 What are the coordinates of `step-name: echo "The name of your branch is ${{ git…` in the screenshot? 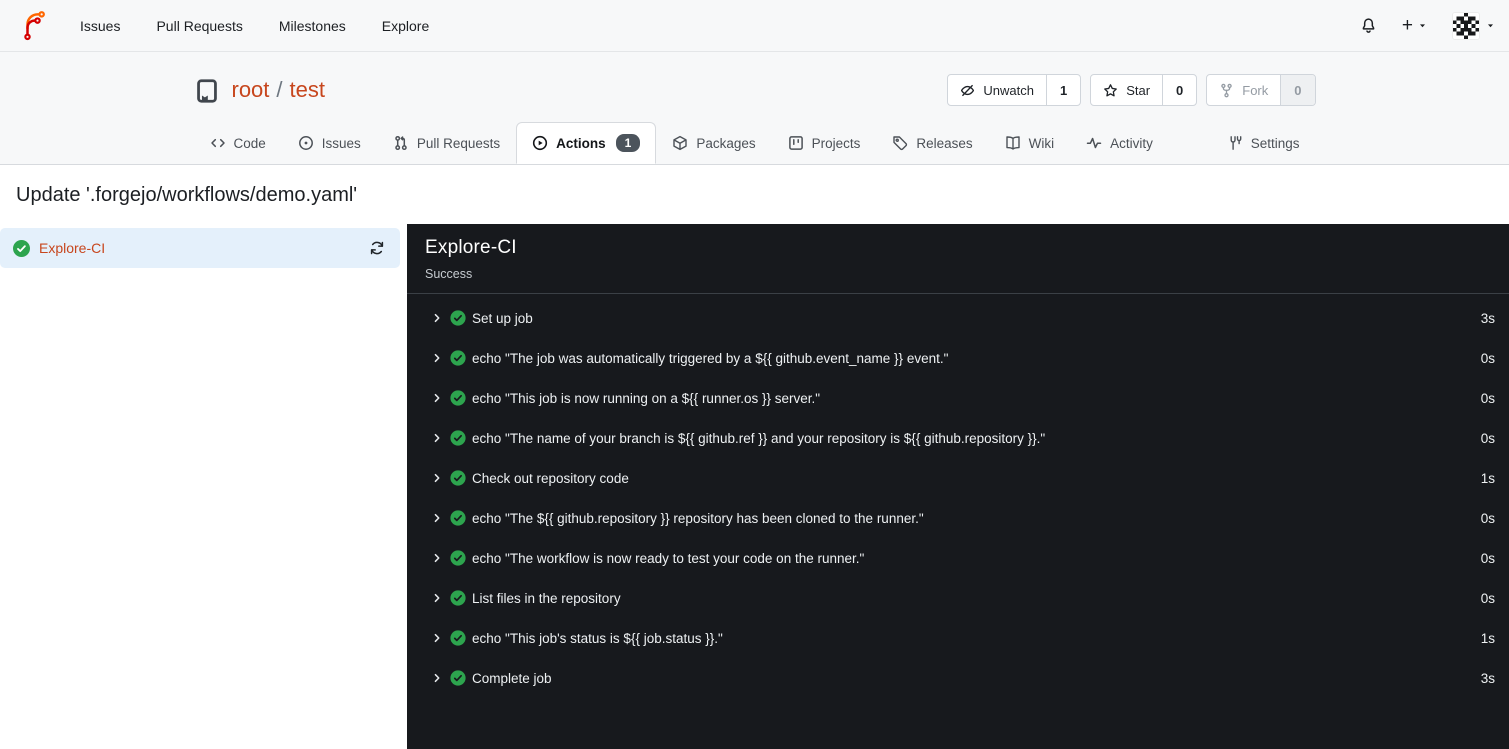 It's located at (759, 438).